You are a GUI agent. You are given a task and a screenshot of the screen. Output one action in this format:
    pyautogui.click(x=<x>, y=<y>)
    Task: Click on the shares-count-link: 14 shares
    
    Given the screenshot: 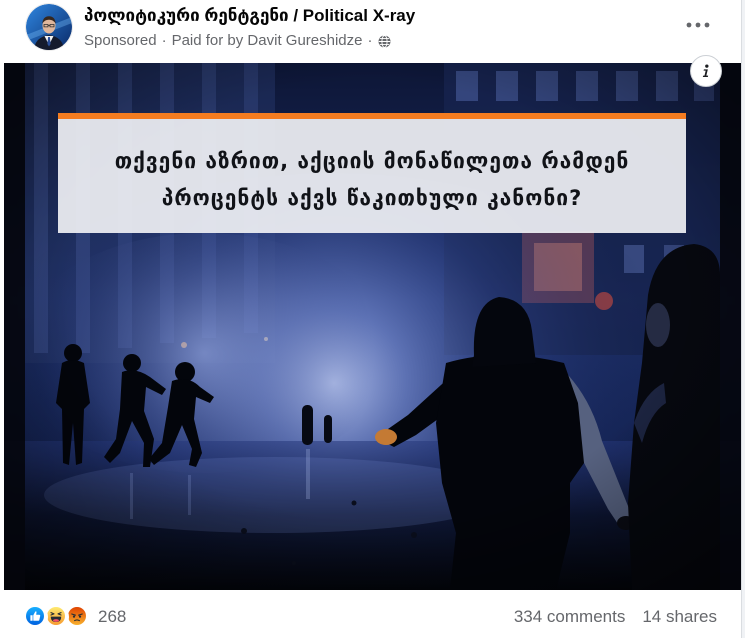 What is the action you would take?
    pyautogui.click(x=679, y=617)
    